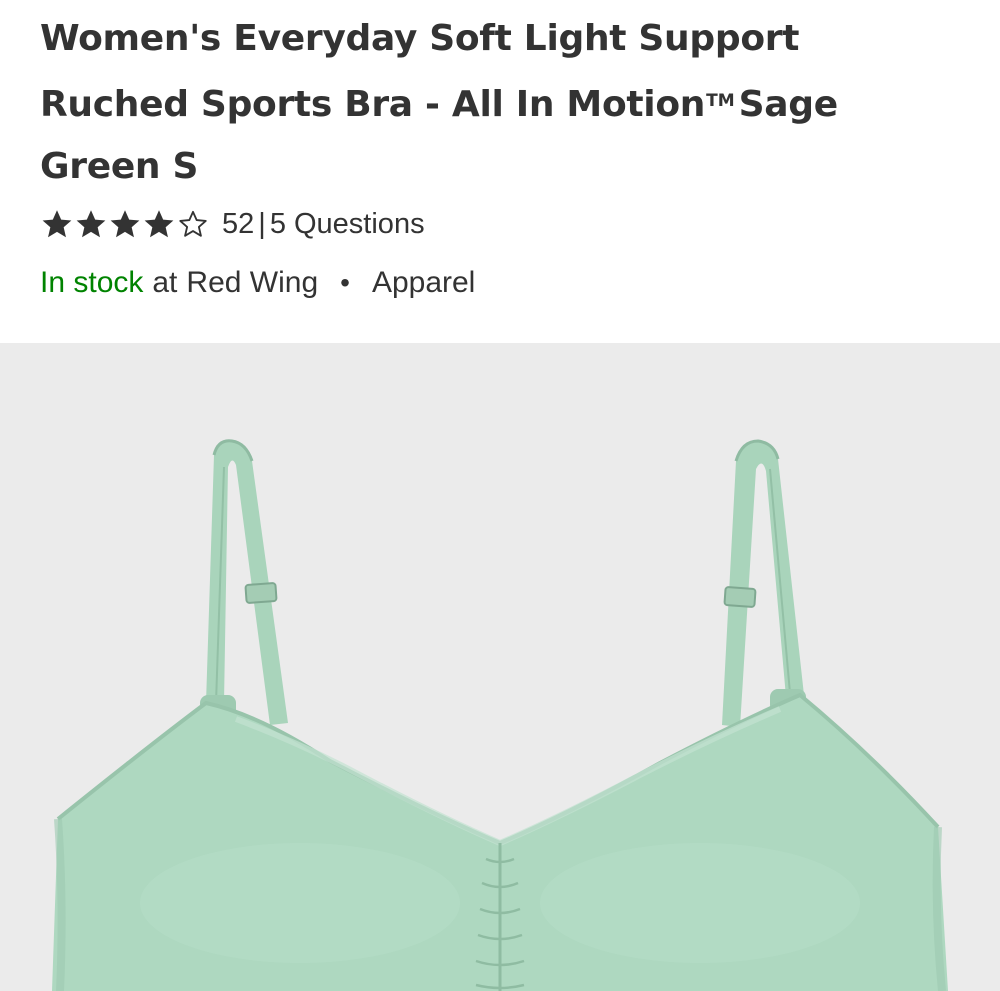 The image size is (1000, 991). What do you see at coordinates (788, 104) in the screenshot?
I see `product-title-color-word: Sage` at bounding box center [788, 104].